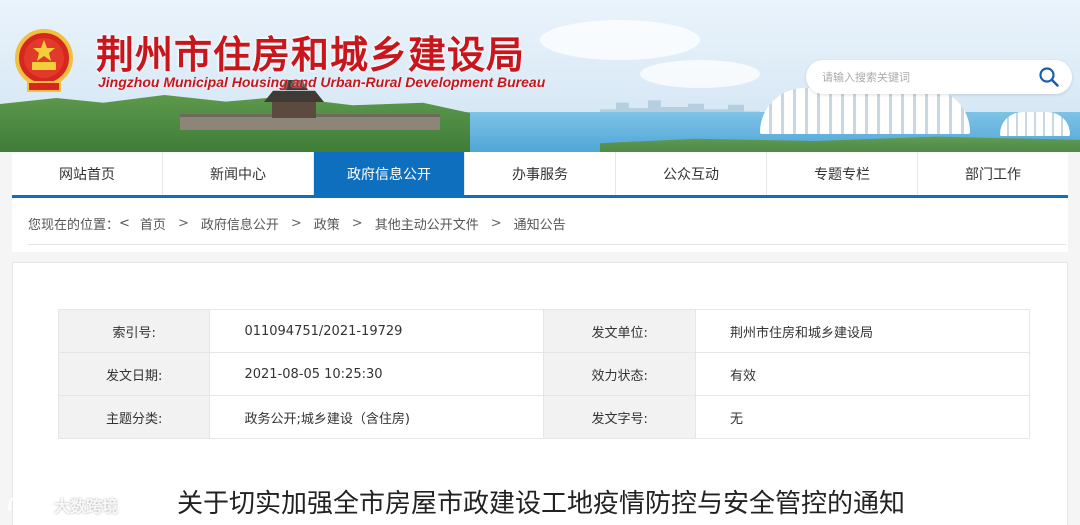  Describe the element at coordinates (87, 173) in the screenshot. I see `nav-item-home: 网站首页` at that location.